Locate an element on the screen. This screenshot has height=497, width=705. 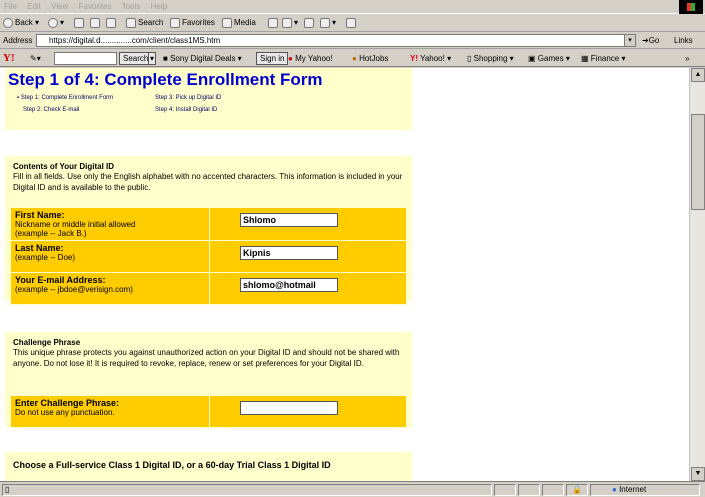
stop-icon is located at coordinates (79, 22).